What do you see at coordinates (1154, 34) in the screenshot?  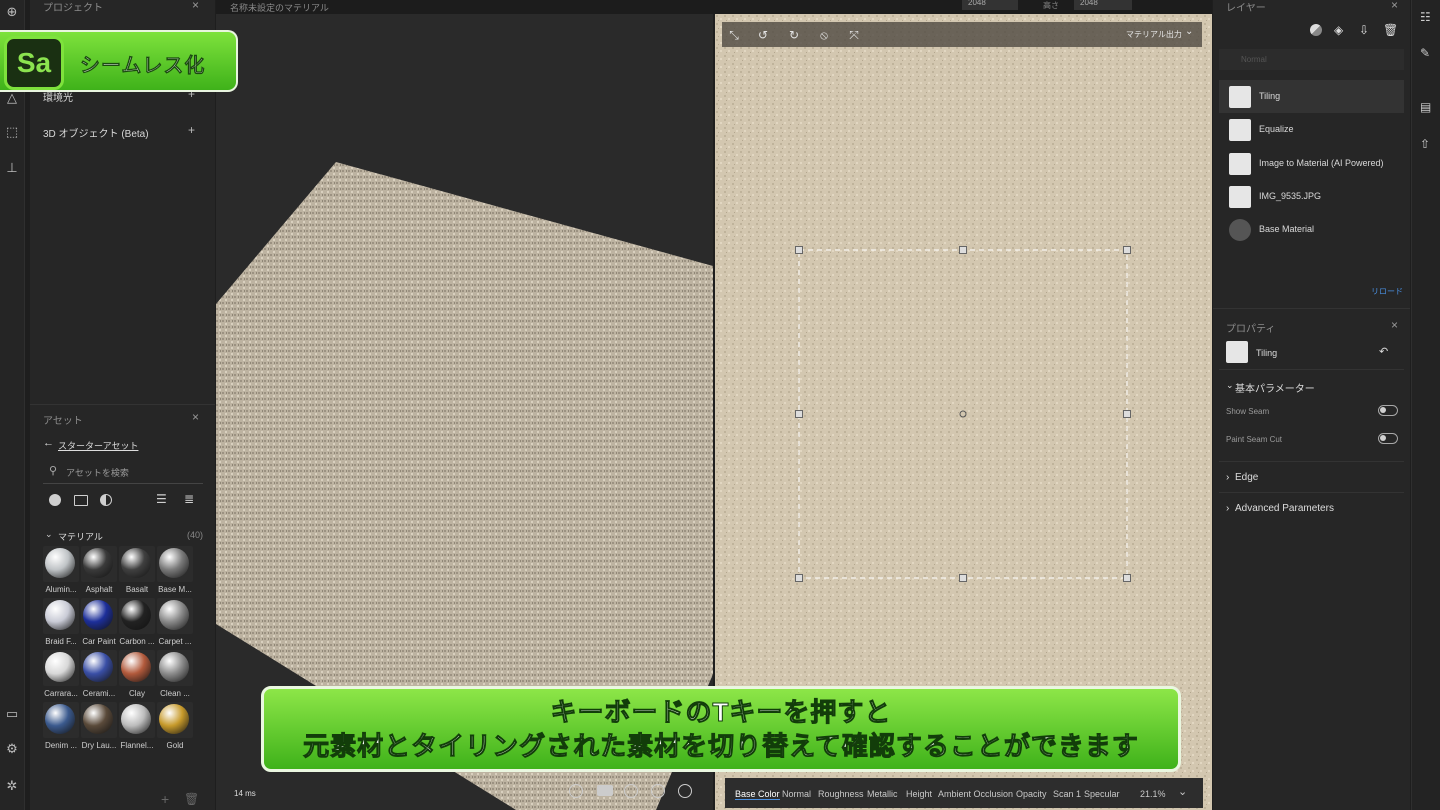 I see `material-output-select: マテリアル出力` at bounding box center [1154, 34].